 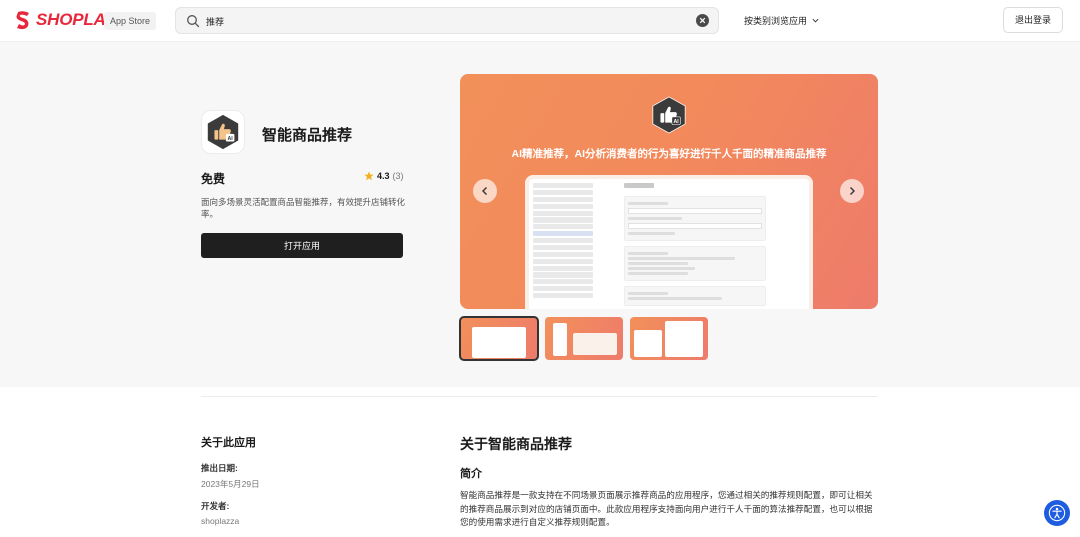 I want to click on app-icon: AI, so click(x=223, y=132).